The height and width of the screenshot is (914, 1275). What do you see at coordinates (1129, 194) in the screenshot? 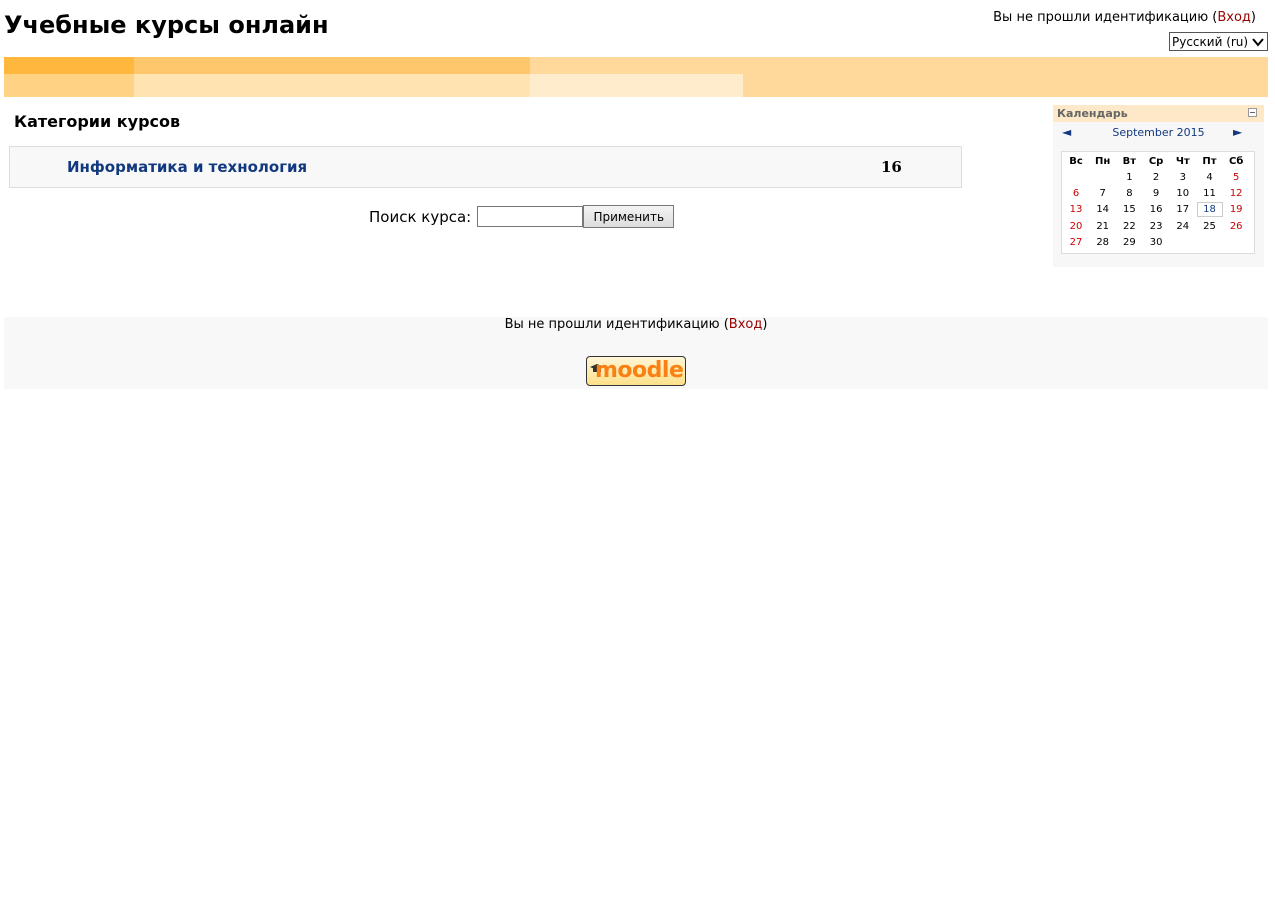
I see `calendar-day: 8` at bounding box center [1129, 194].